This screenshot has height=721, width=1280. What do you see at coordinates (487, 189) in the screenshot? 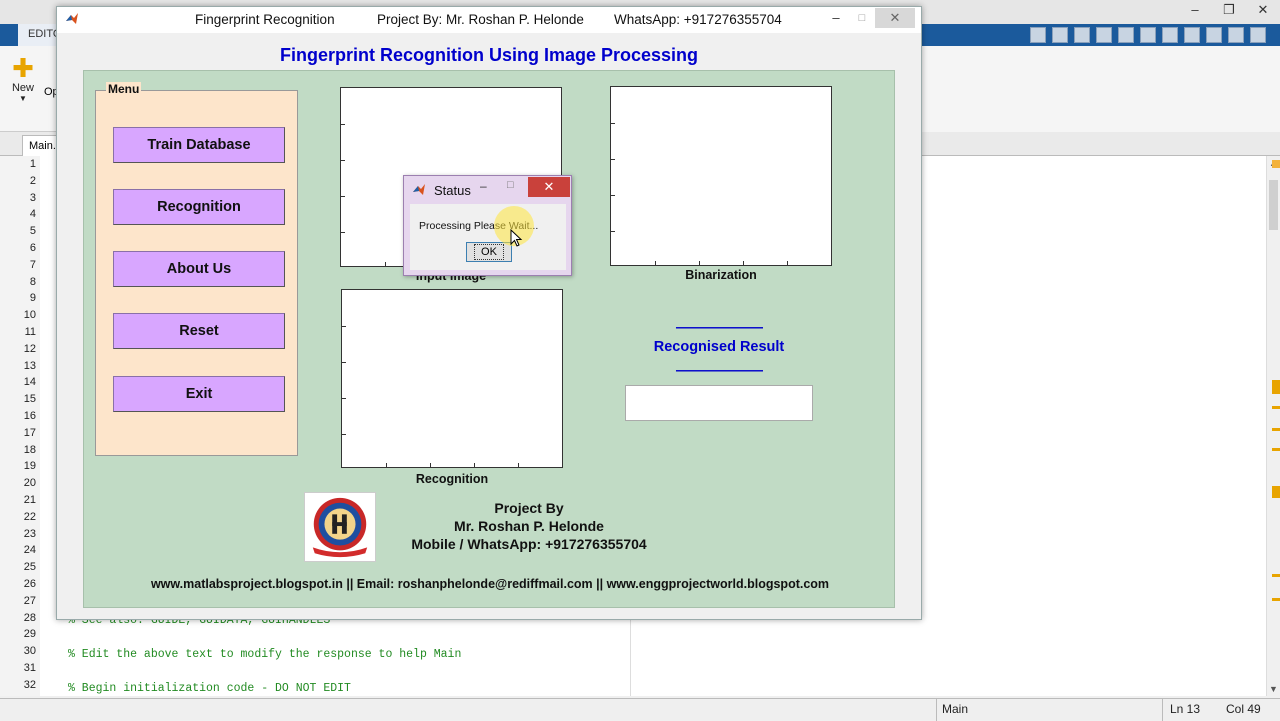
I see `dialog-title-bar: Status – □ ✕` at bounding box center [487, 189].